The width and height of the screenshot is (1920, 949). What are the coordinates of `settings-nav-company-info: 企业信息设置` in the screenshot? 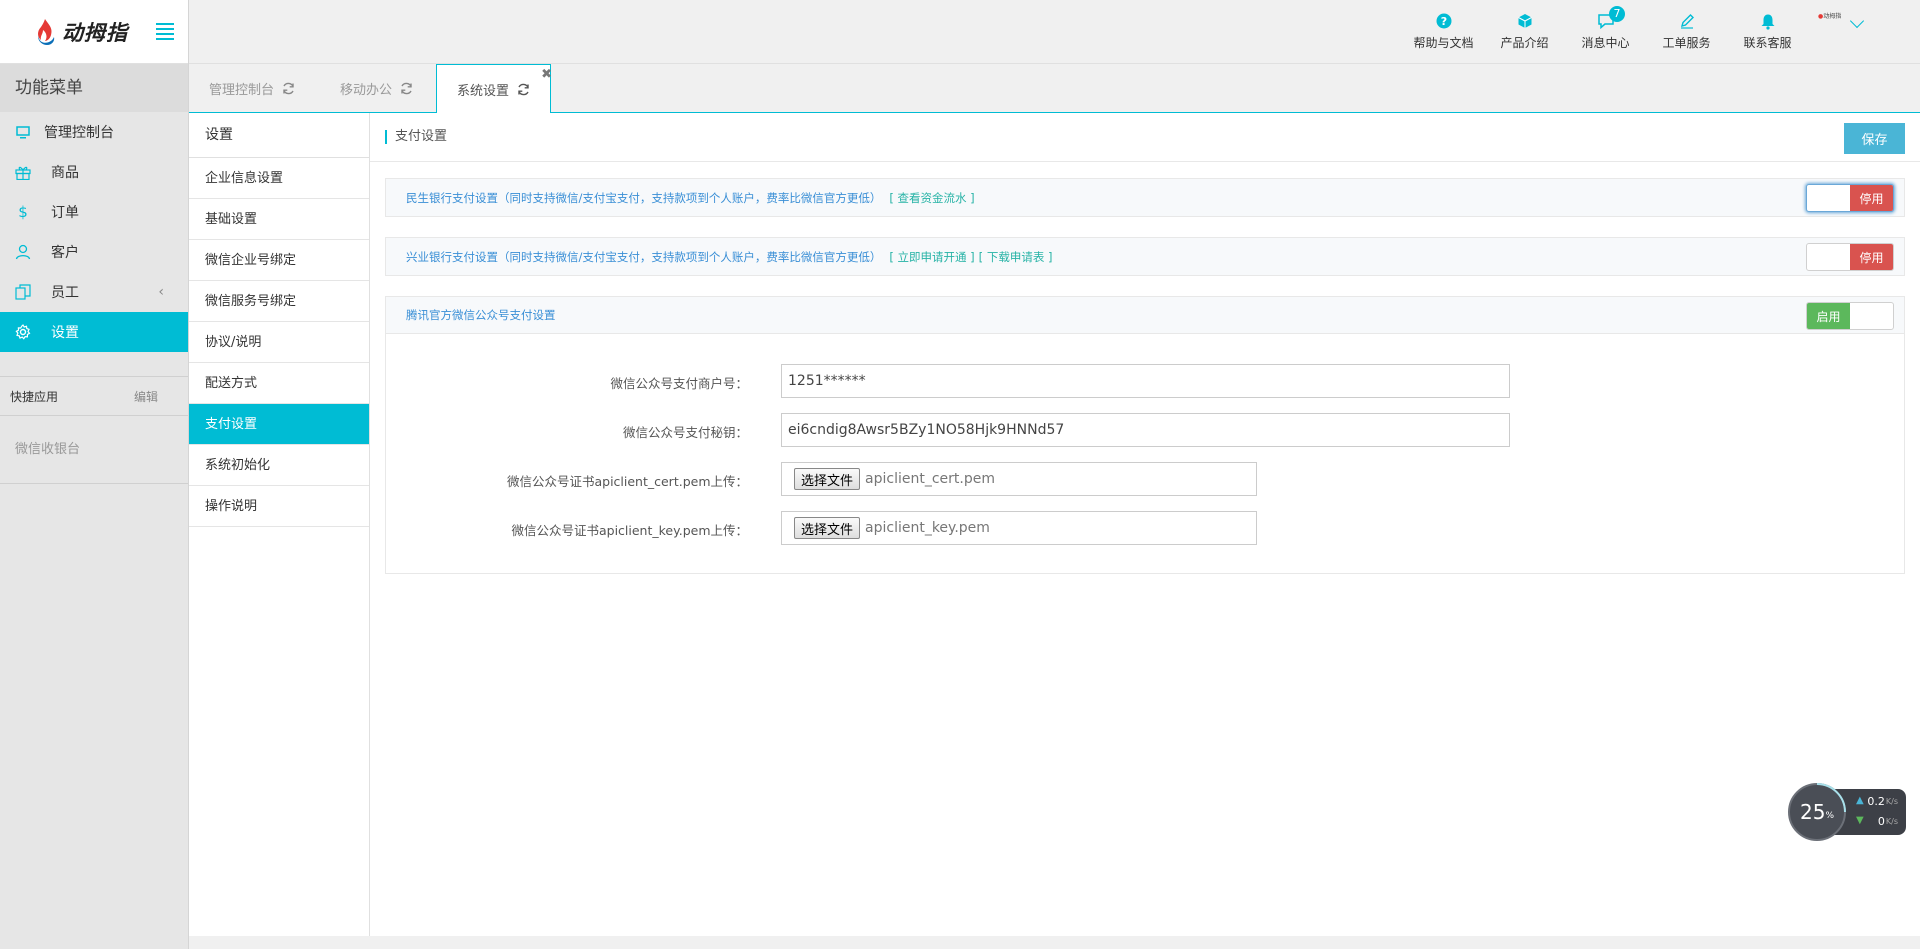 It's located at (279, 178).